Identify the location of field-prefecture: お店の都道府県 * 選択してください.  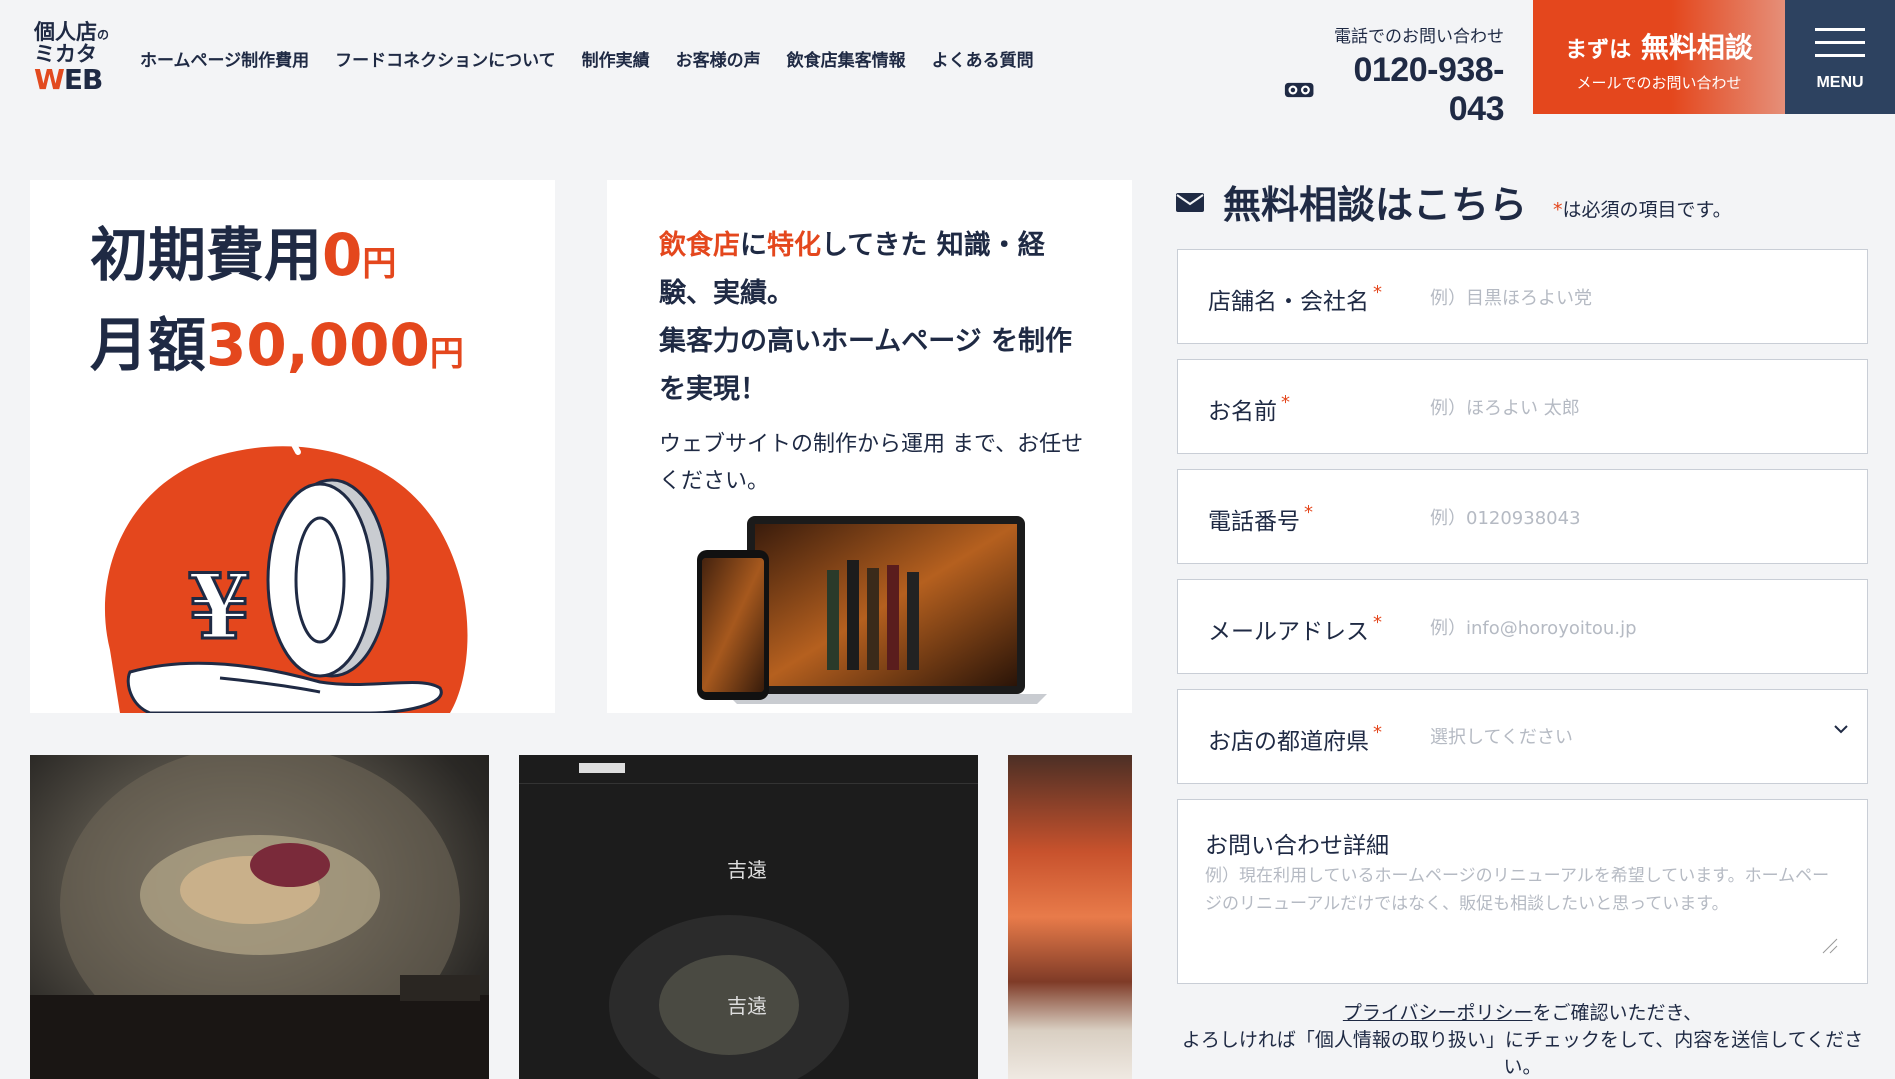
(1522, 736).